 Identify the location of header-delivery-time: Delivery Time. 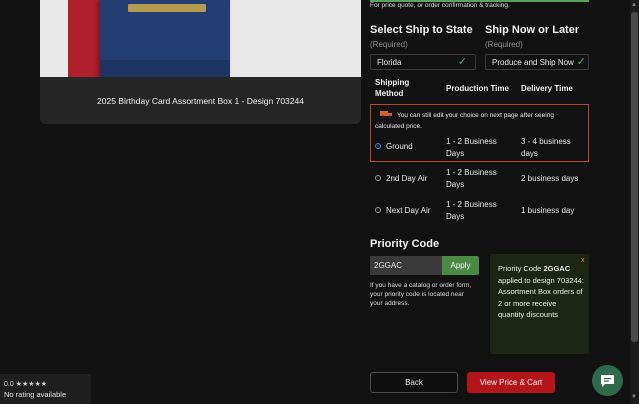
(547, 88).